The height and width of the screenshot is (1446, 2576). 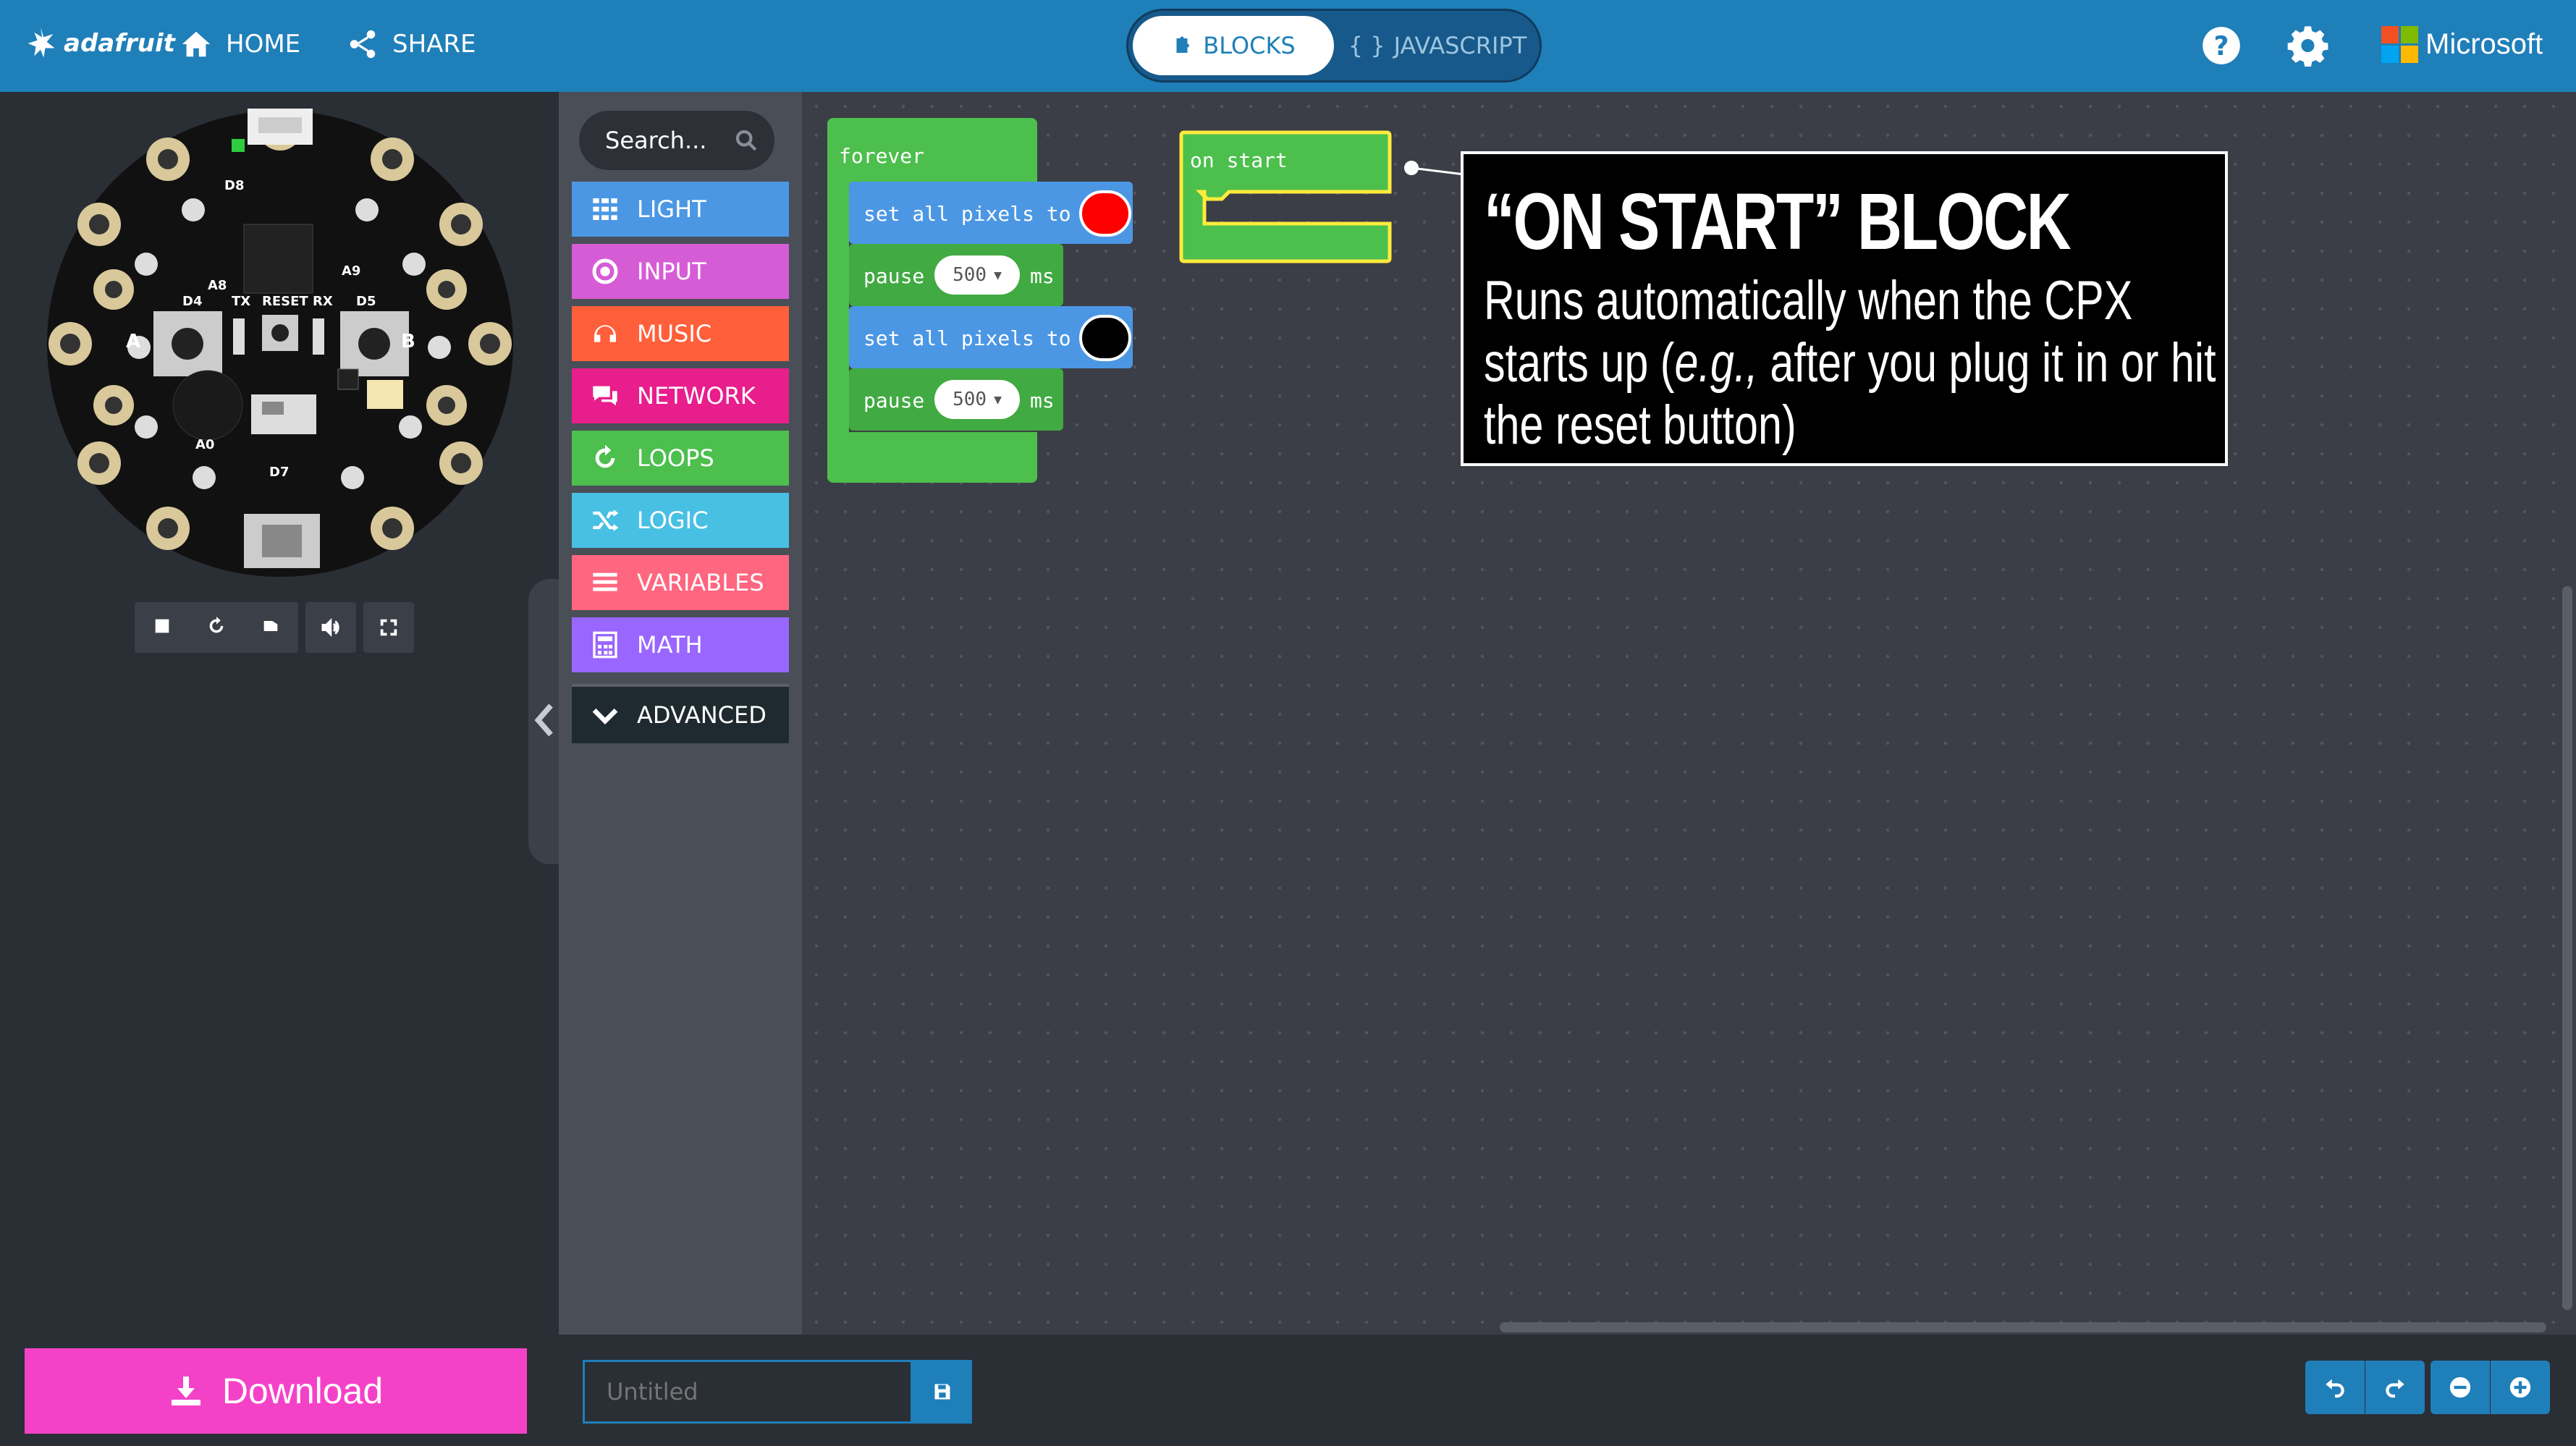 I want to click on pause-label-1: pause, so click(x=894, y=276).